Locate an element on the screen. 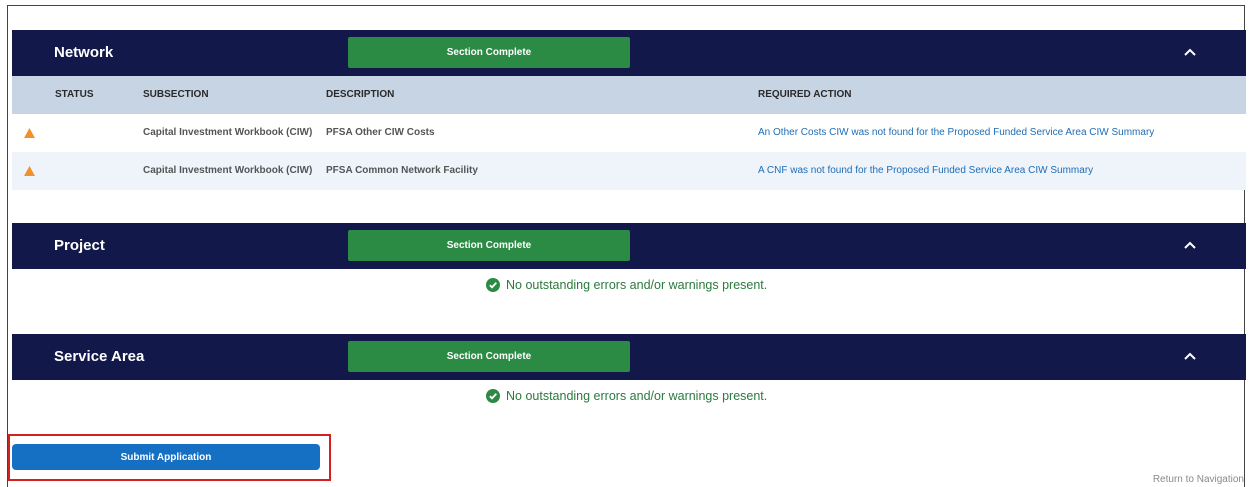 This screenshot has width=1250, height=487. submit-application-button: Submit Application is located at coordinates (166, 457).